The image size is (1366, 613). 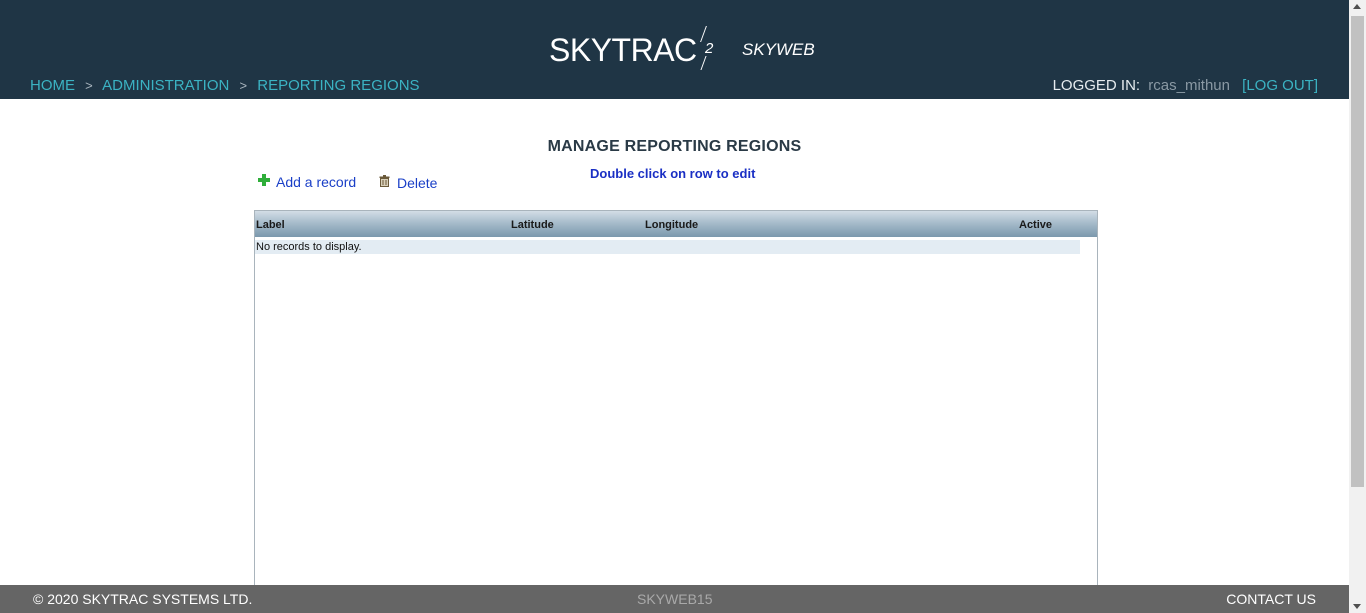 What do you see at coordinates (143, 599) in the screenshot?
I see `copyright: © 2020 SKYTRAC SYSTEMS LTD.` at bounding box center [143, 599].